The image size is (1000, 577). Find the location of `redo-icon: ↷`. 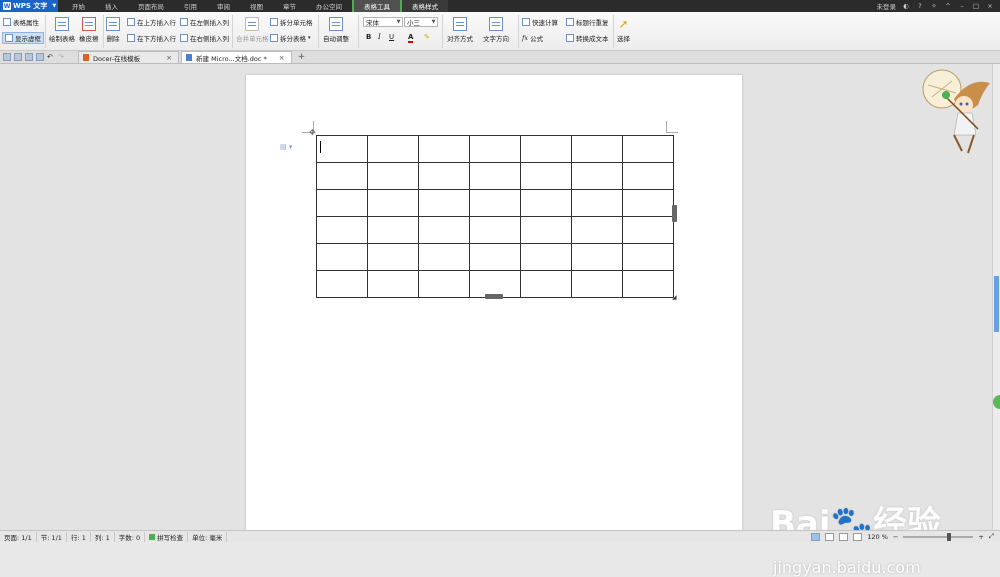

redo-icon: ↷ is located at coordinates (62, 57).